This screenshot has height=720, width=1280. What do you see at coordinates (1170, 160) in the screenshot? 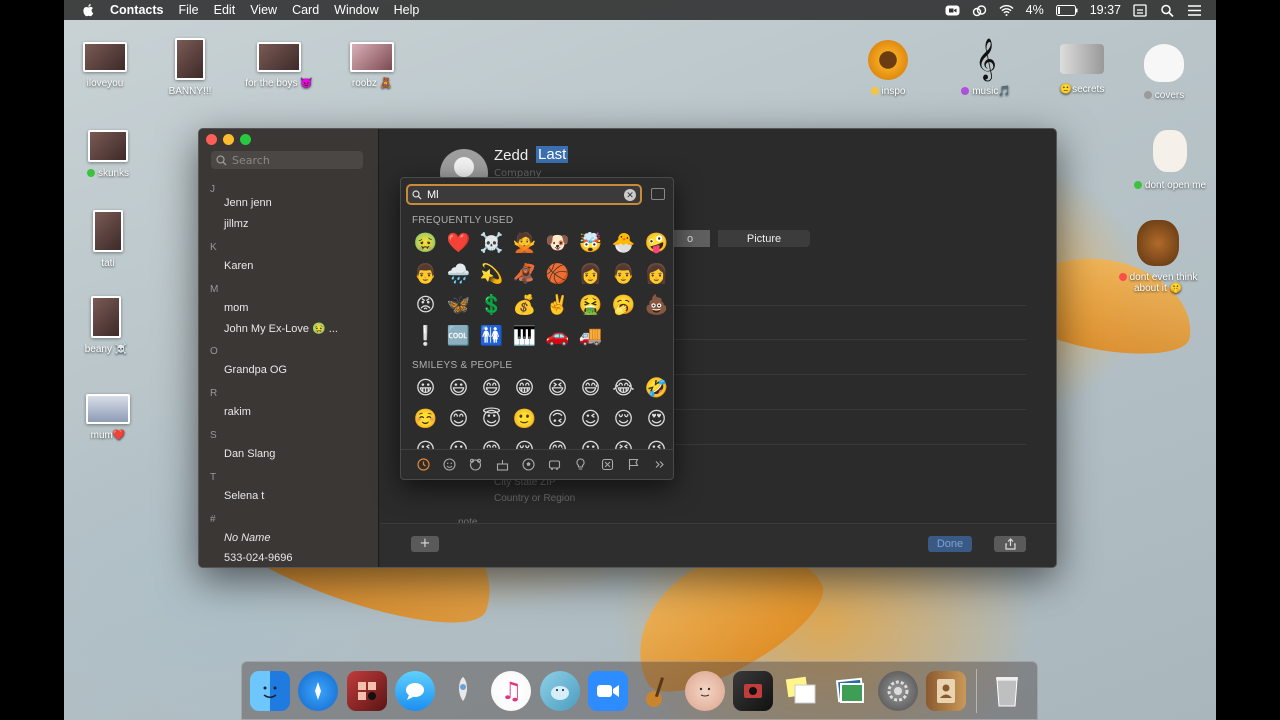
I see `desktop-icon-dont-open-me: dont open me` at bounding box center [1170, 160].